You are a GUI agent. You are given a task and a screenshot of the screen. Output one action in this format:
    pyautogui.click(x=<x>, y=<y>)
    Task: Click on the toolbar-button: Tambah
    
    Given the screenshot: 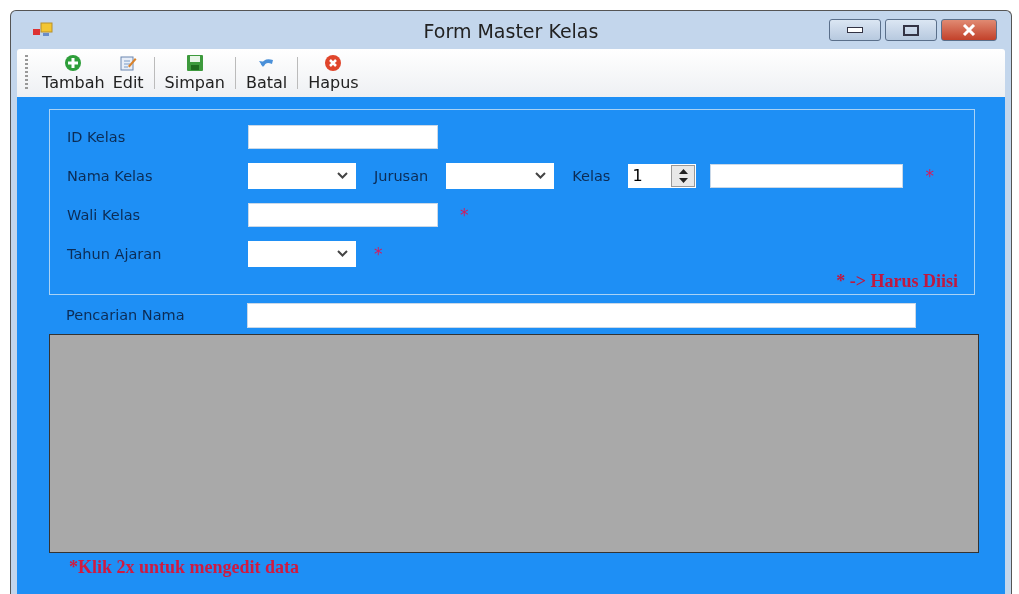 What is the action you would take?
    pyautogui.click(x=73, y=73)
    